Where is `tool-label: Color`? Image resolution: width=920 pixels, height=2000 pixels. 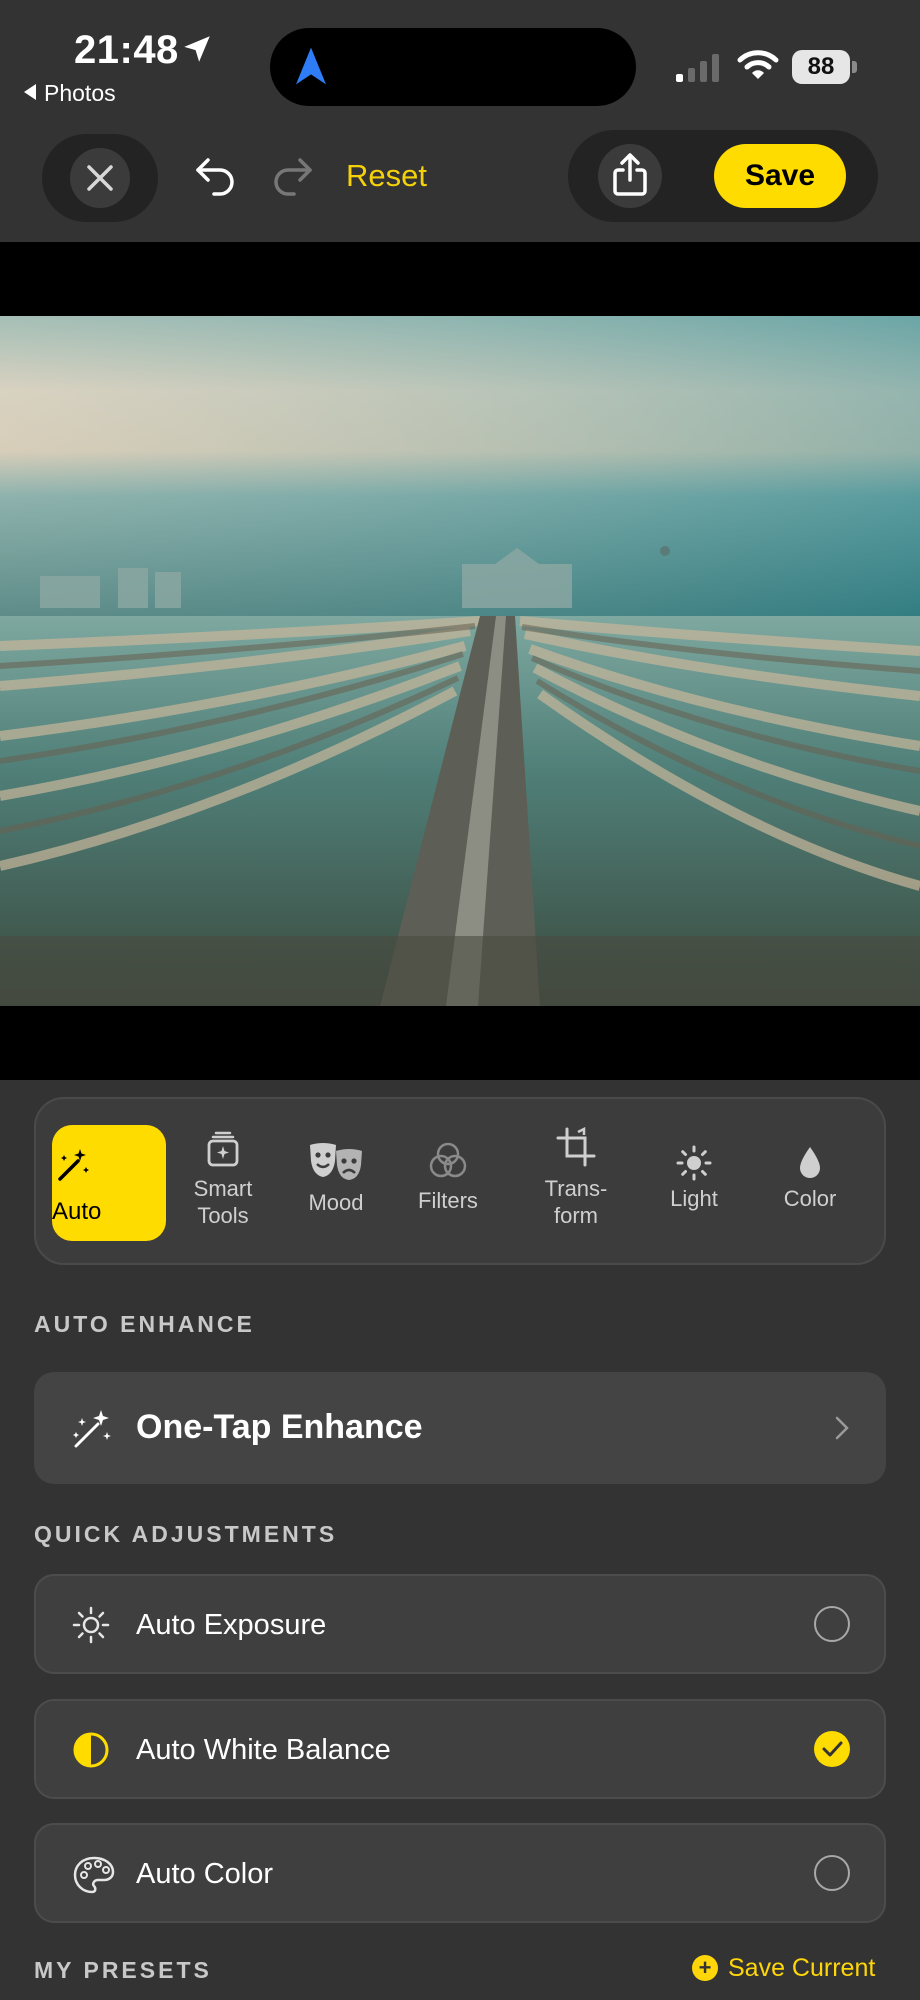 tool-label: Color is located at coordinates (810, 1198).